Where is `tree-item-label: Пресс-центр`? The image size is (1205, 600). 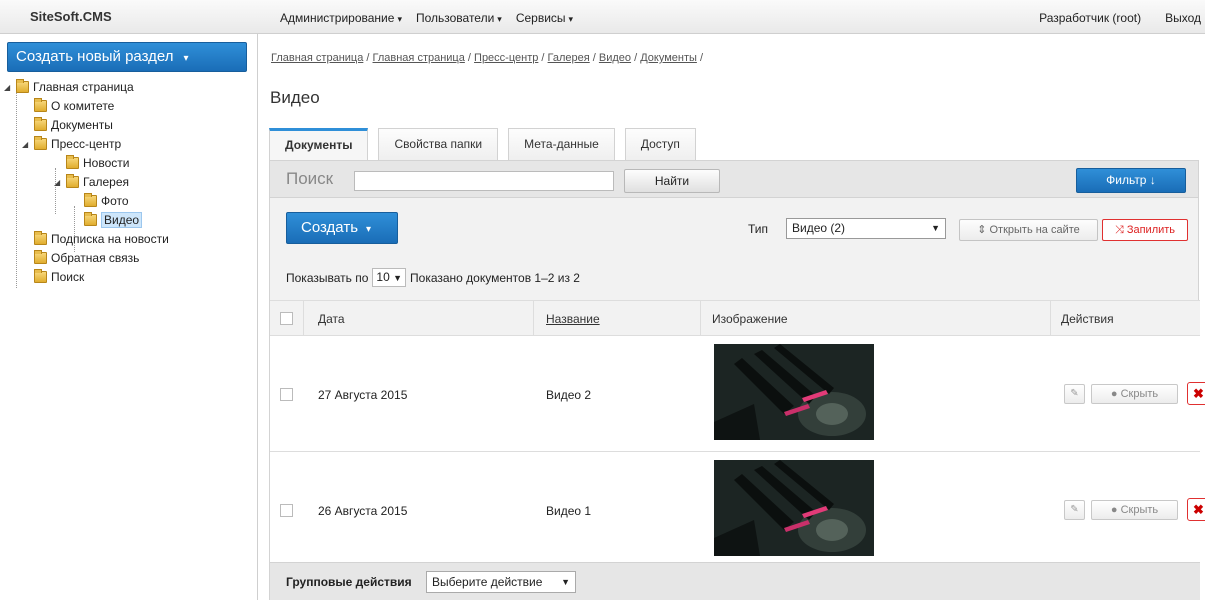 tree-item-label: Пресс-центр is located at coordinates (86, 144).